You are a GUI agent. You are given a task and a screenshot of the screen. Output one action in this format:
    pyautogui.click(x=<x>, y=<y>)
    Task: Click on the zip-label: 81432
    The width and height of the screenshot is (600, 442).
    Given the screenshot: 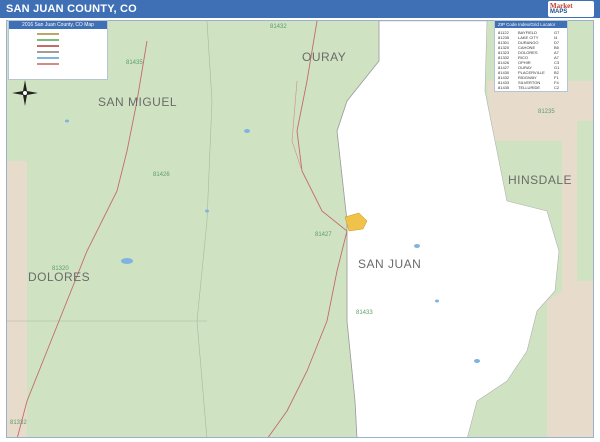 What is the action you would take?
    pyautogui.click(x=278, y=27)
    